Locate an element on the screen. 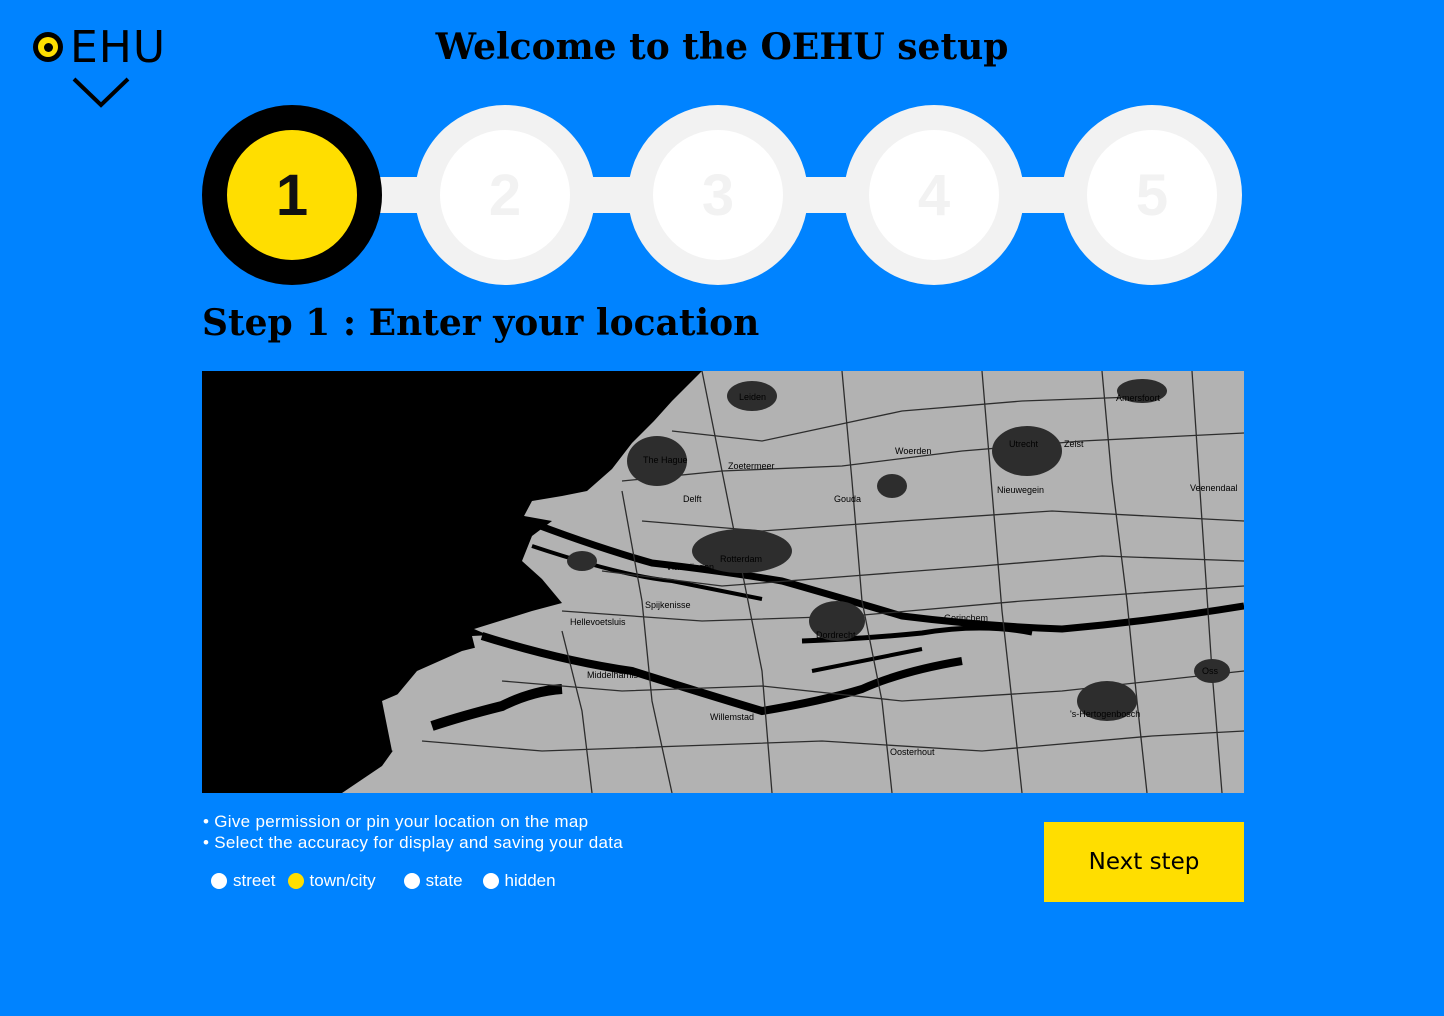 The height and width of the screenshot is (1016, 1444). map-label: Zeist is located at coordinates (1074, 444).